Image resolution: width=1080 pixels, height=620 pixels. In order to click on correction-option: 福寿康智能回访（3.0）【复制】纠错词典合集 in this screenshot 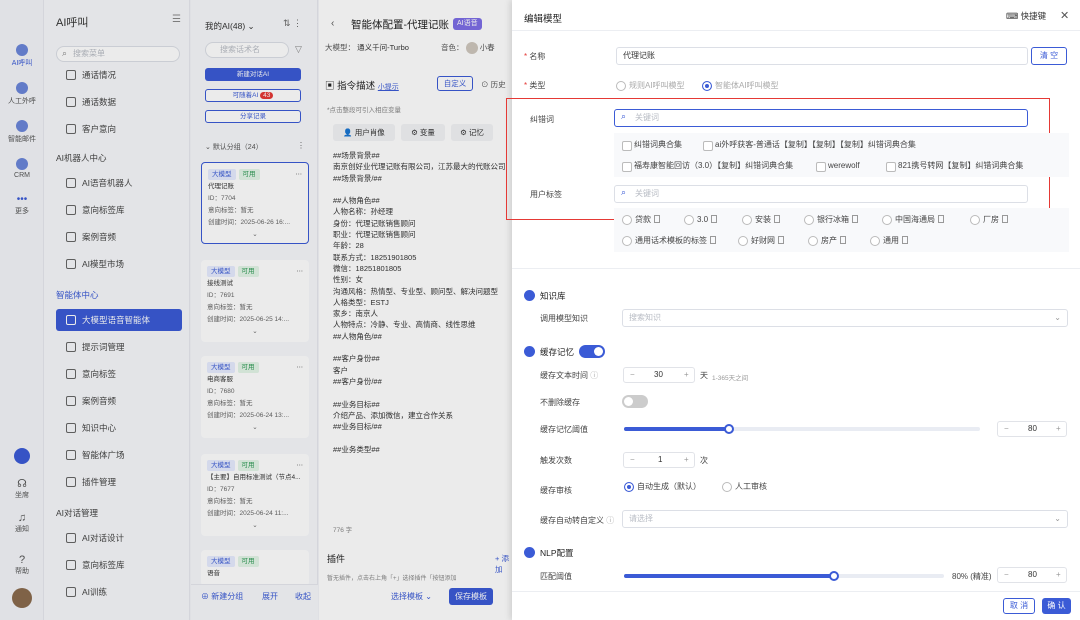, I will do `click(707, 166)`.